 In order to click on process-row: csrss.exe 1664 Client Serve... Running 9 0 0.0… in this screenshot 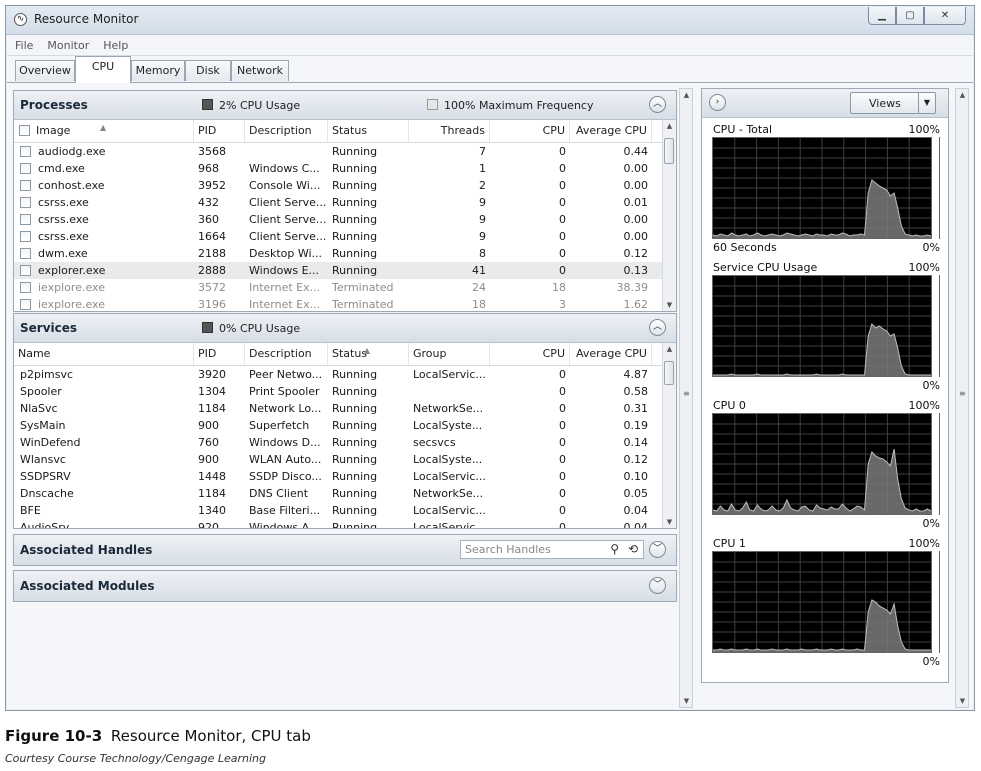, I will do `click(339, 236)`.